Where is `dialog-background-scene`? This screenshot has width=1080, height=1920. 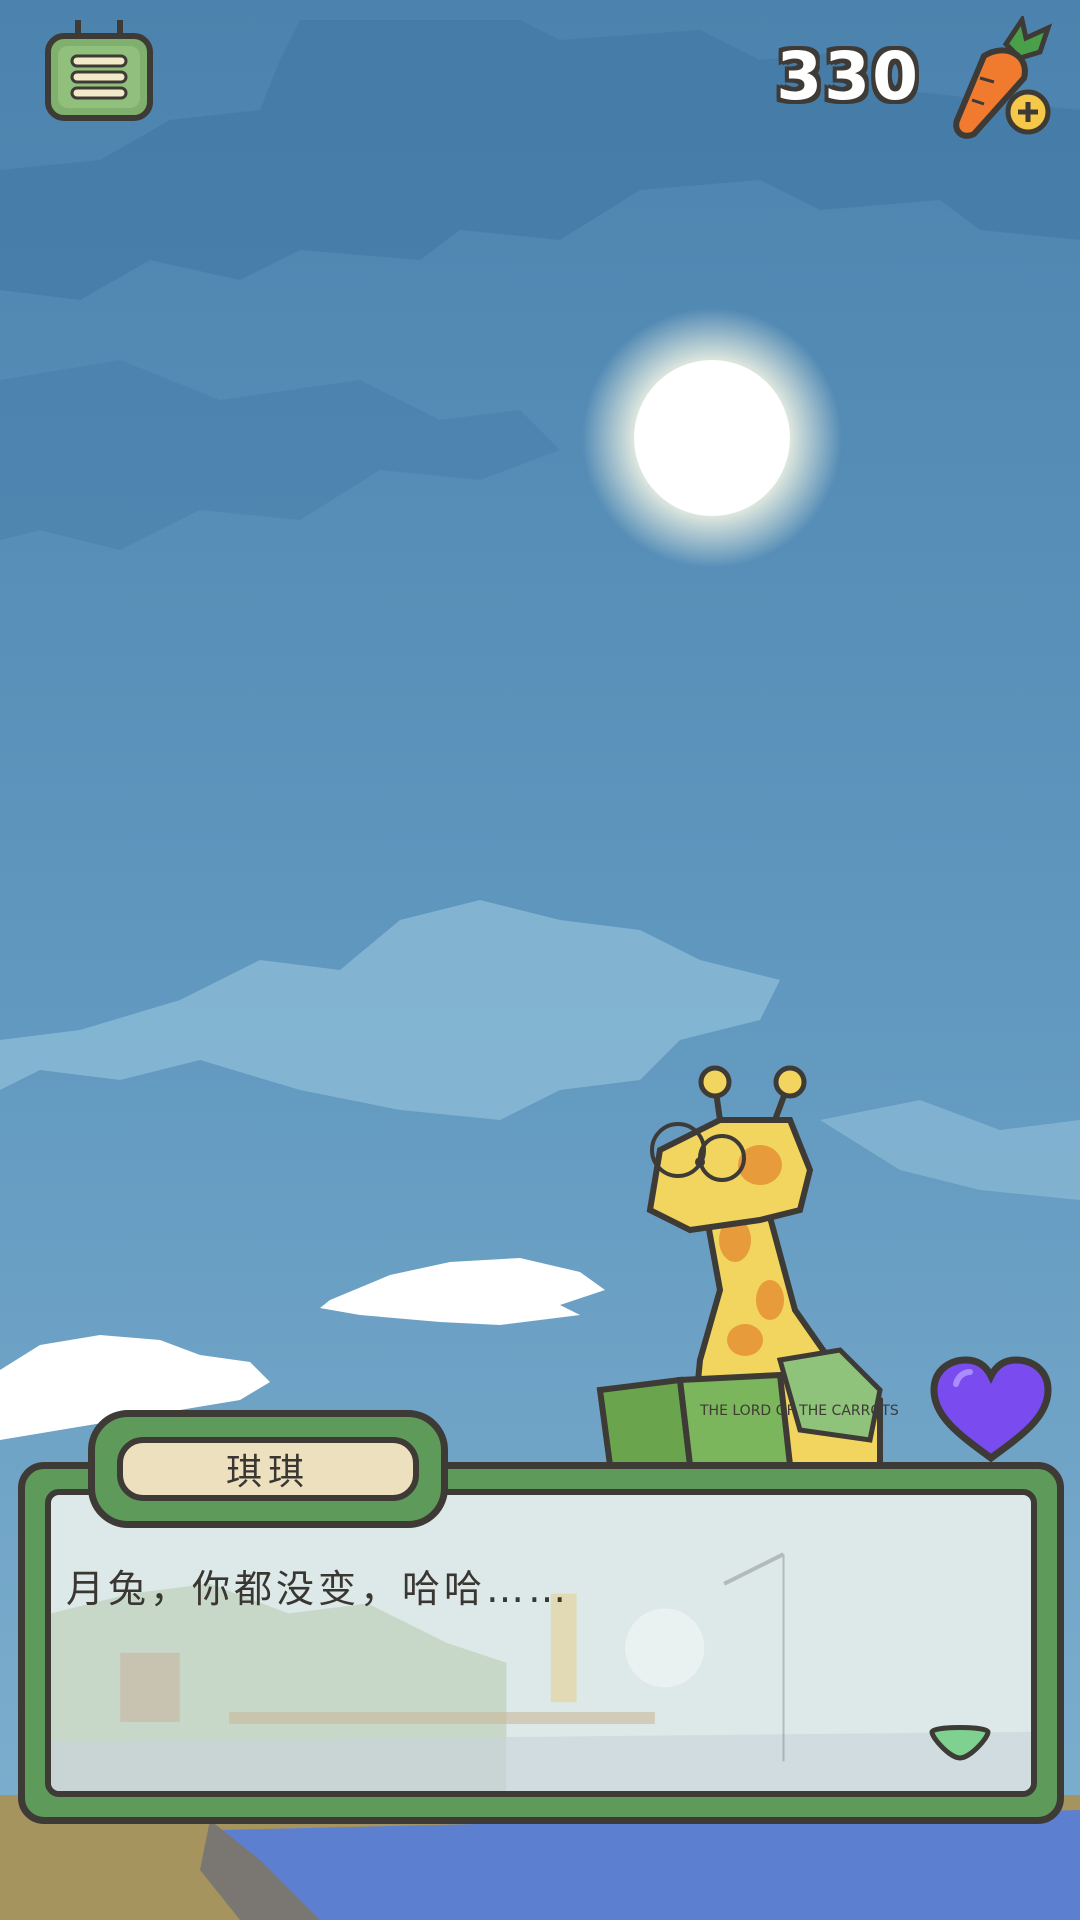
dialog-background-scene is located at coordinates (541, 1671).